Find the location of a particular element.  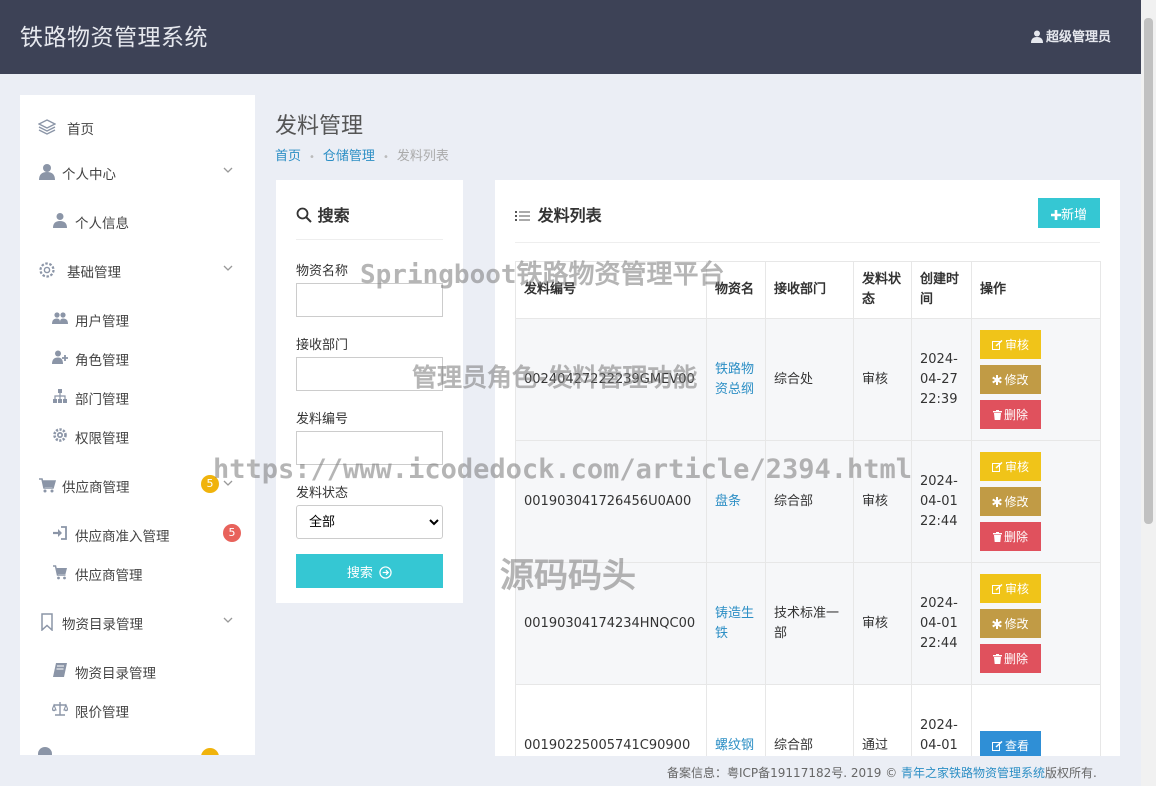

breadcrumb: 首页 • 仓储管理 • 发料列表 is located at coordinates (362, 154).